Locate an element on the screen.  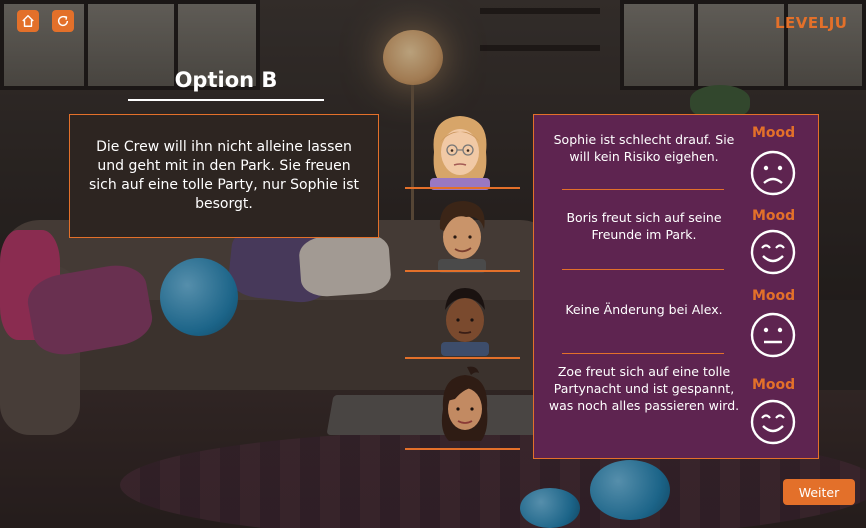
next-button: Weiter is located at coordinates (819, 492).